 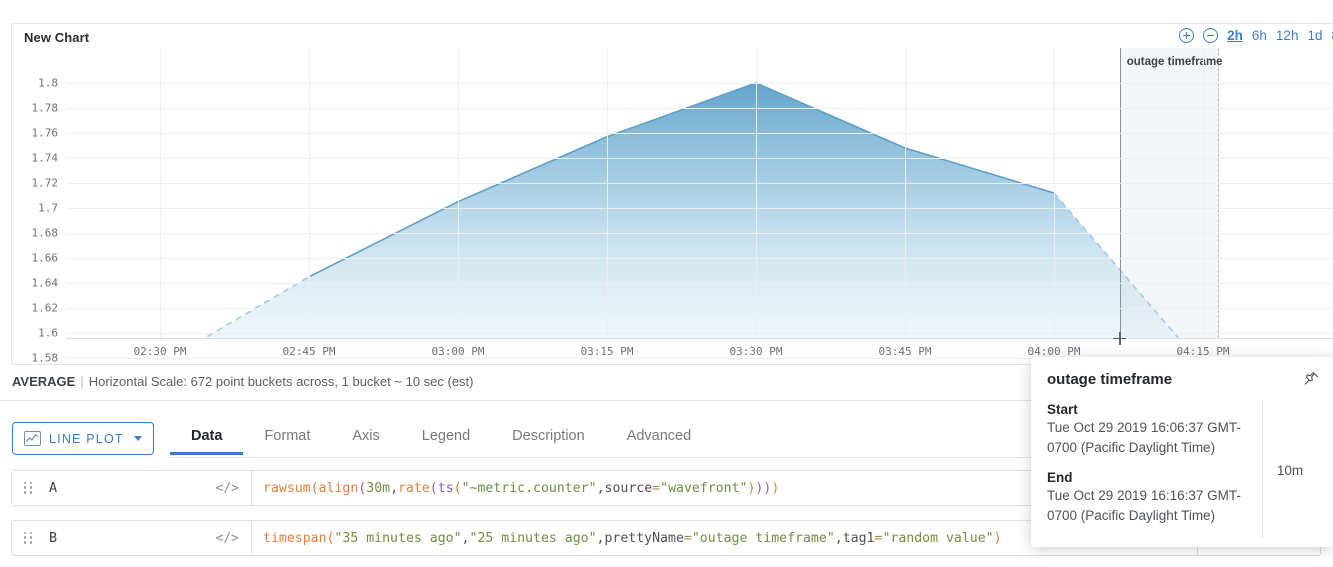 I want to click on active-tab-underline, so click(x=207, y=453).